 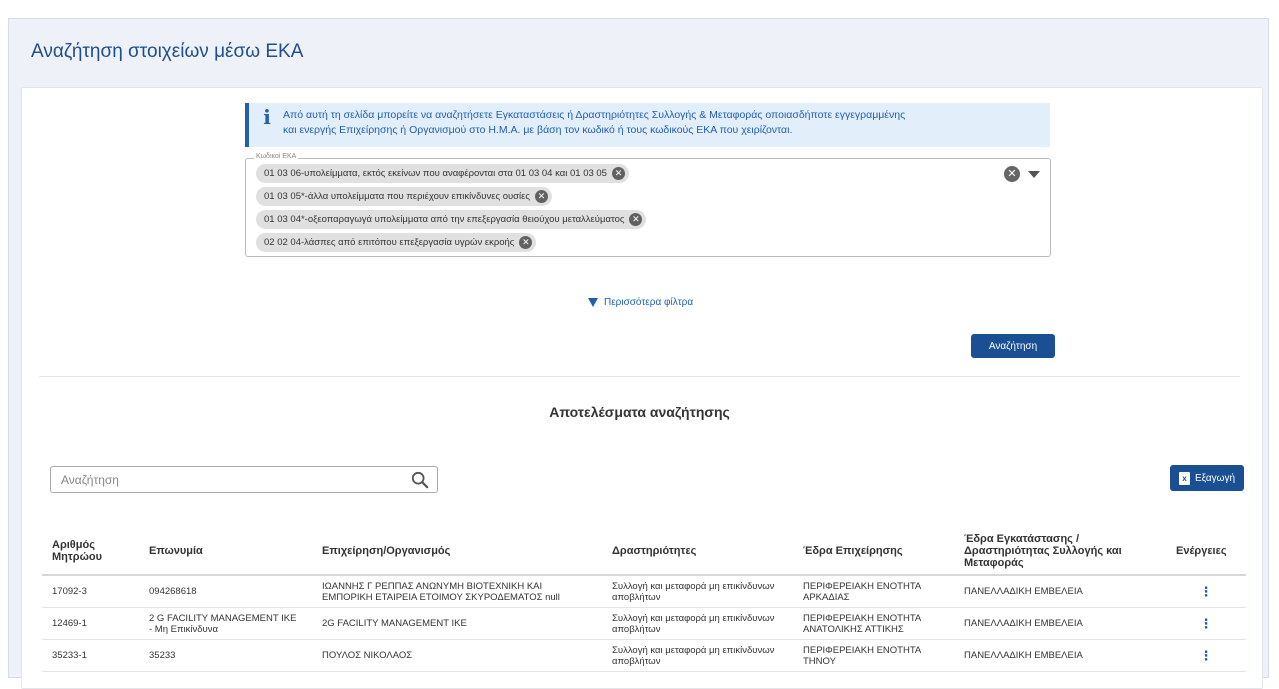 What do you see at coordinates (1034, 174) in the screenshot?
I see `chevron-down-icon` at bounding box center [1034, 174].